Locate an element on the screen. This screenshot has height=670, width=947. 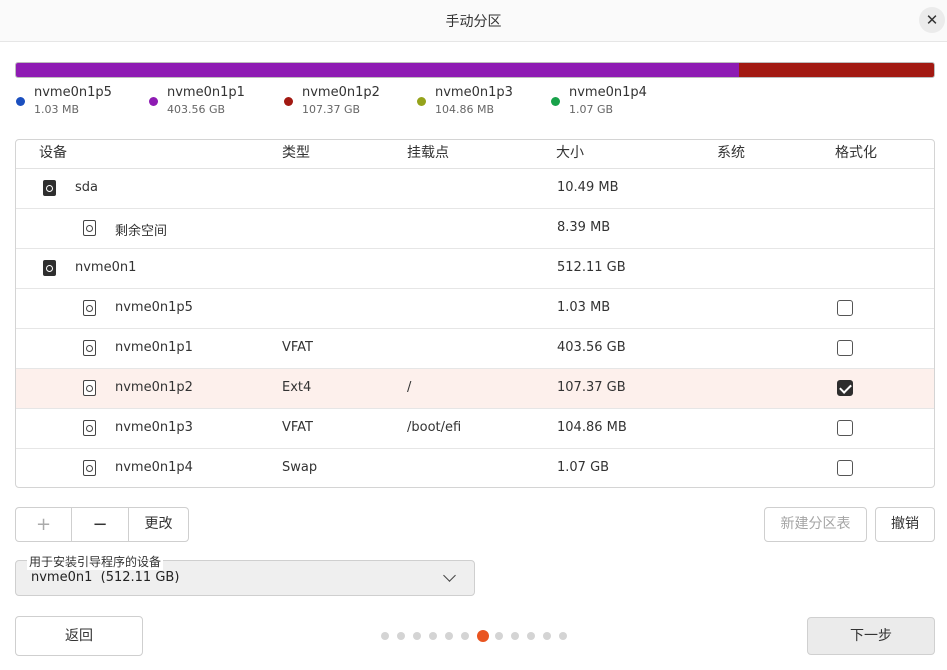
table-row: nvme0n1p3 VFAT/boot/efi 104.86 MB is located at coordinates (475, 429).